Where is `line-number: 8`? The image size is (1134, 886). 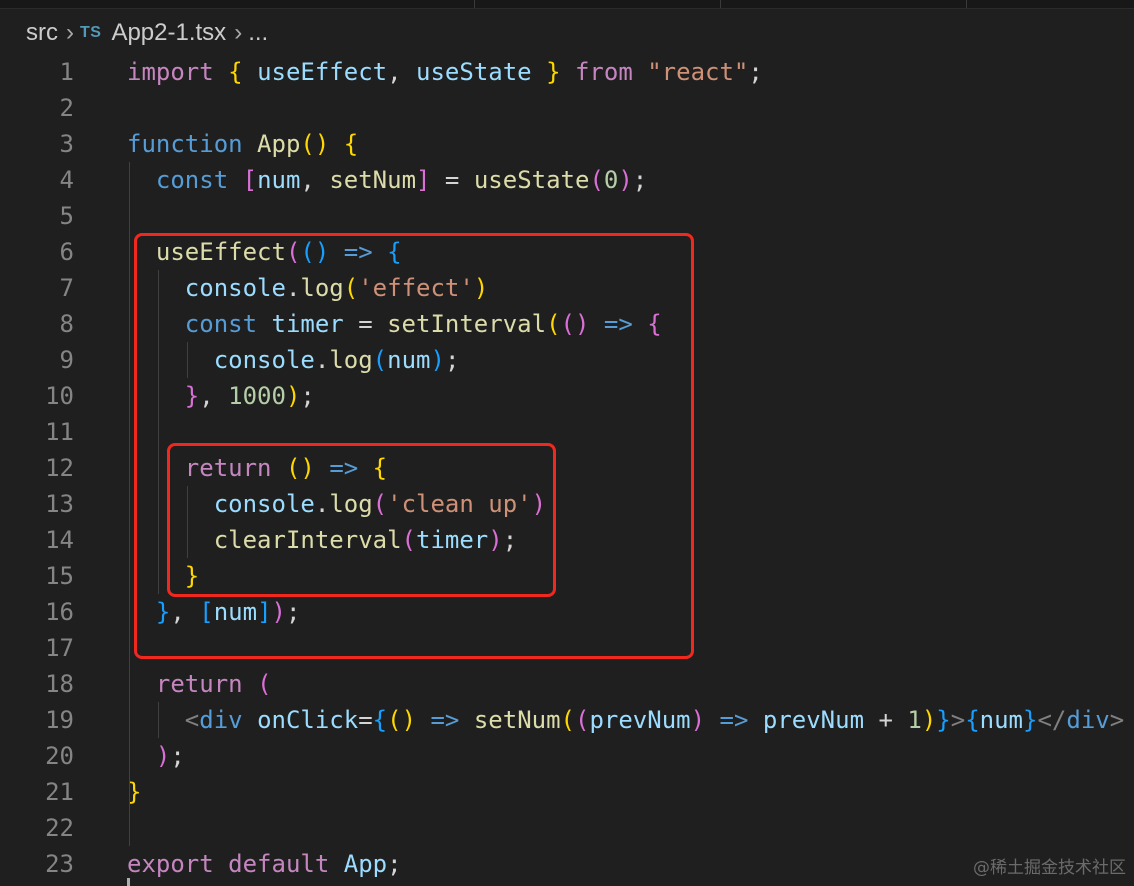
line-number: 8 is located at coordinates (66, 324).